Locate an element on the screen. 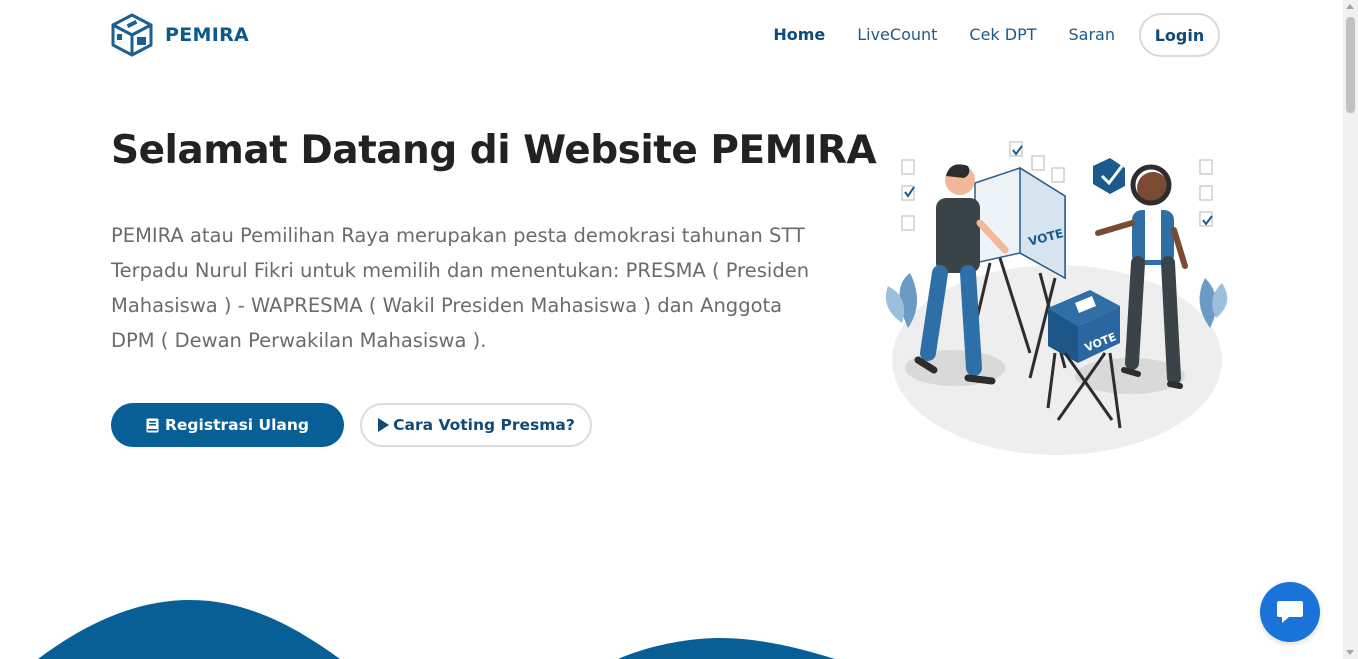 The image size is (1358, 659). play-icon is located at coordinates (384, 425).